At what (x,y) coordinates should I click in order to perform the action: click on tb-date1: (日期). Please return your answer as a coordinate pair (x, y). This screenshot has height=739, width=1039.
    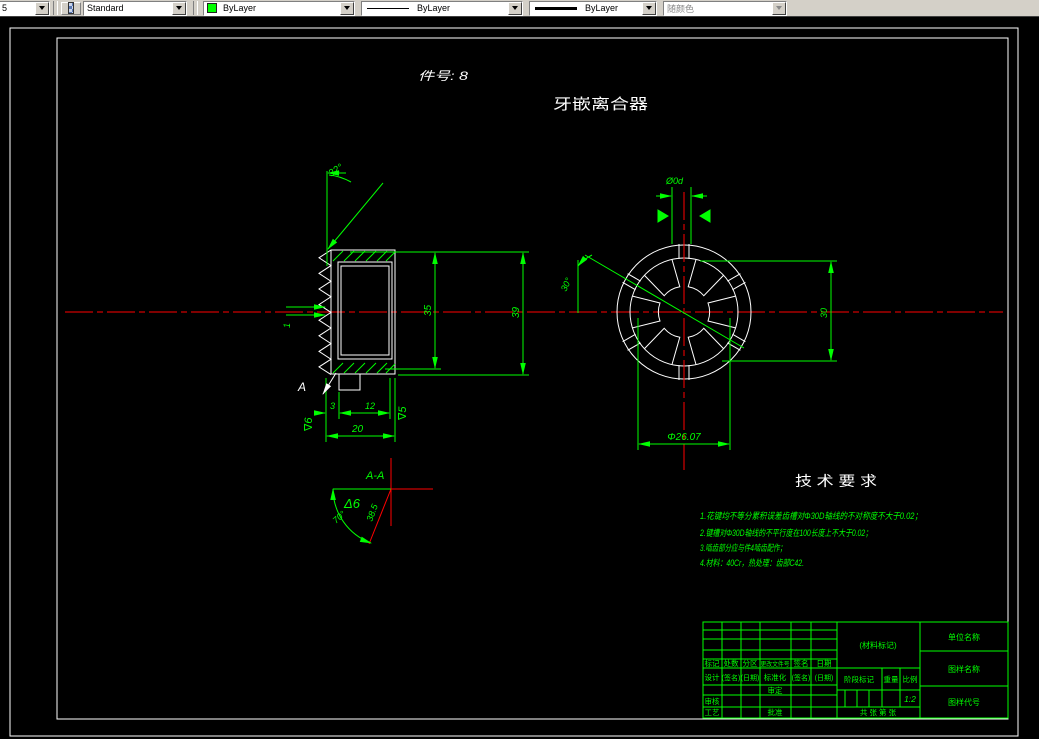
    Looking at the image, I should click on (750, 678).